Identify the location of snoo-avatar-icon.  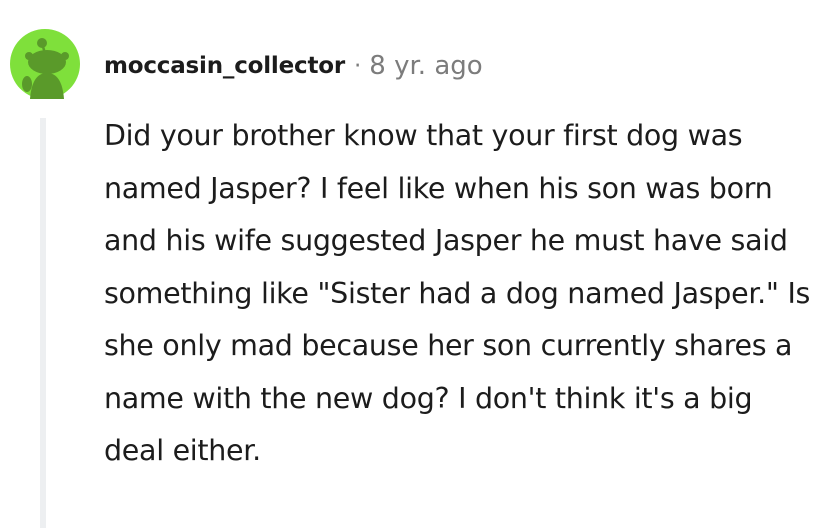
(45, 64).